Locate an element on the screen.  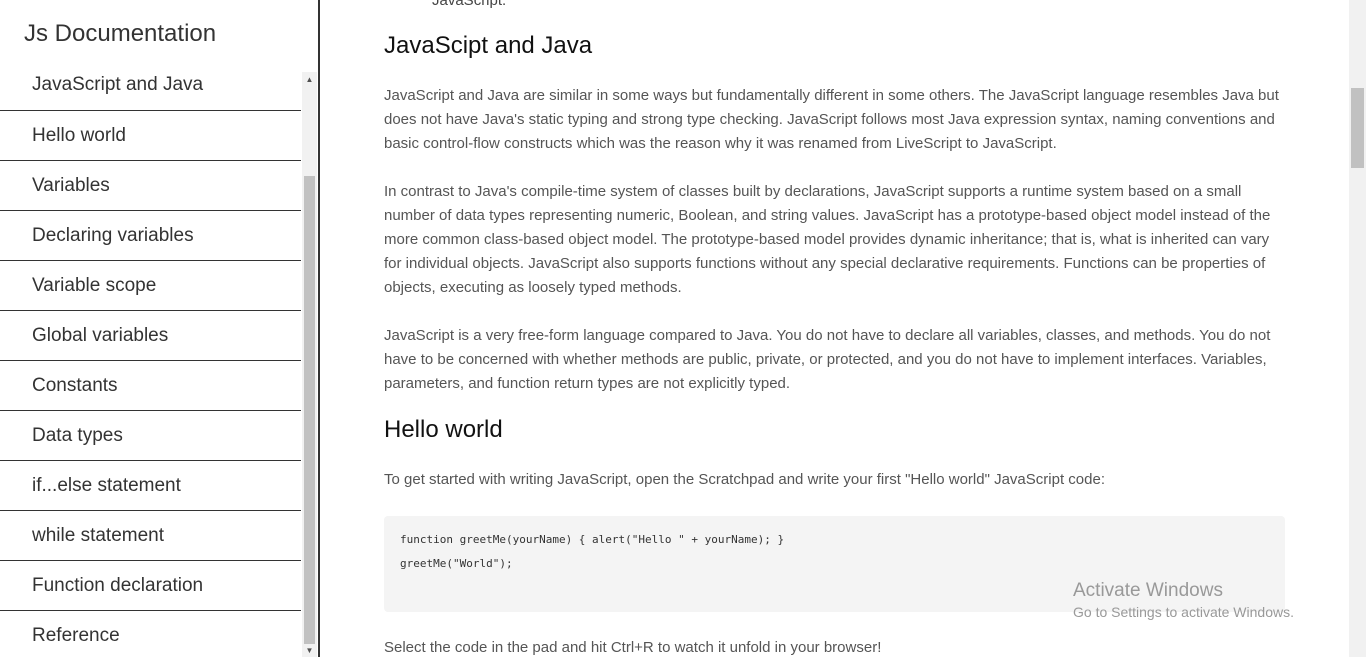
nav-link-constants: Constants is located at coordinates (150, 386).